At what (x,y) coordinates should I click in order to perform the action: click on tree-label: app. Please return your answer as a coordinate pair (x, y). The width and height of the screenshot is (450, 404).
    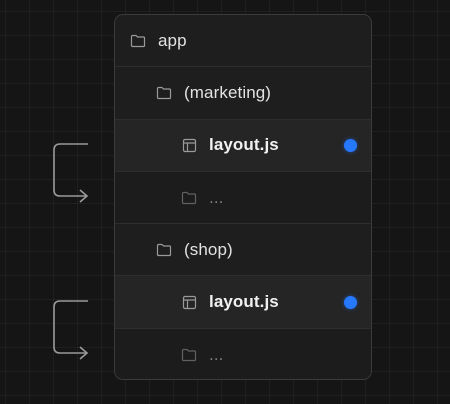
    Looking at the image, I should click on (172, 40).